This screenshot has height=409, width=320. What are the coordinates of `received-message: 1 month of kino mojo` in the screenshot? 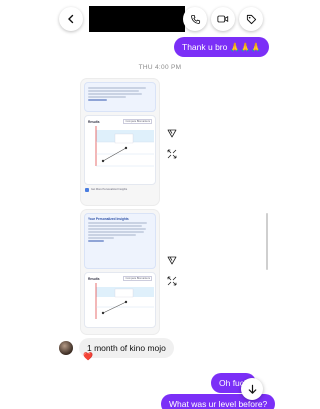 It's located at (126, 348).